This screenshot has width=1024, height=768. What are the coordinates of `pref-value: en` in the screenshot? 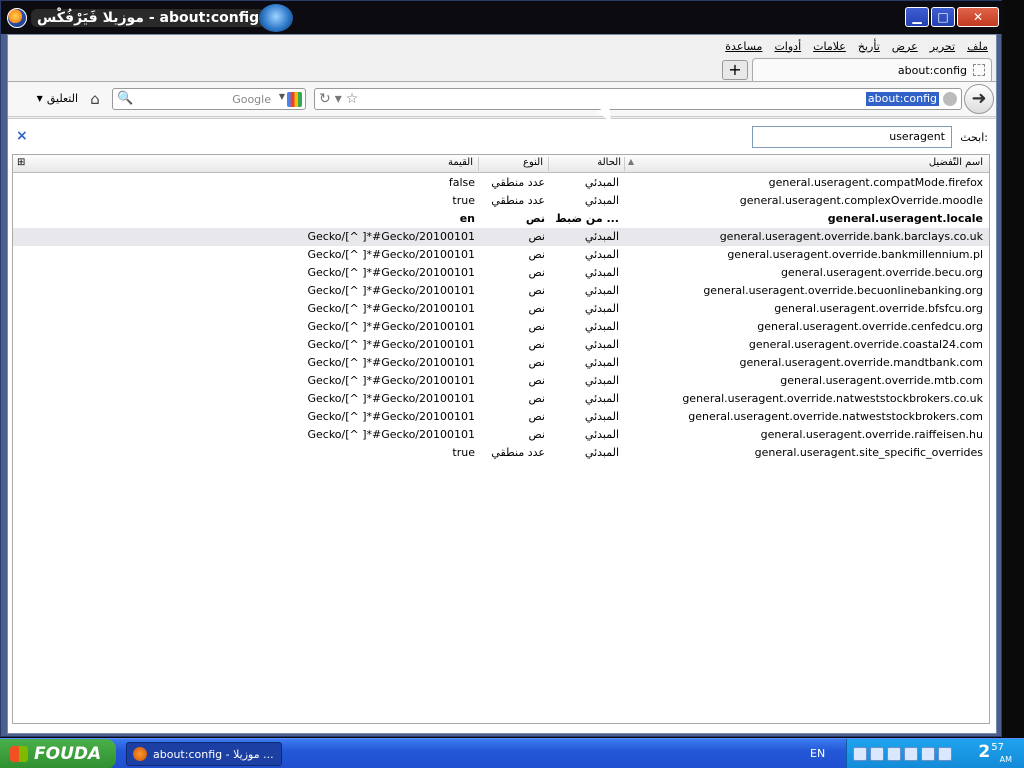 It's located at (467, 218).